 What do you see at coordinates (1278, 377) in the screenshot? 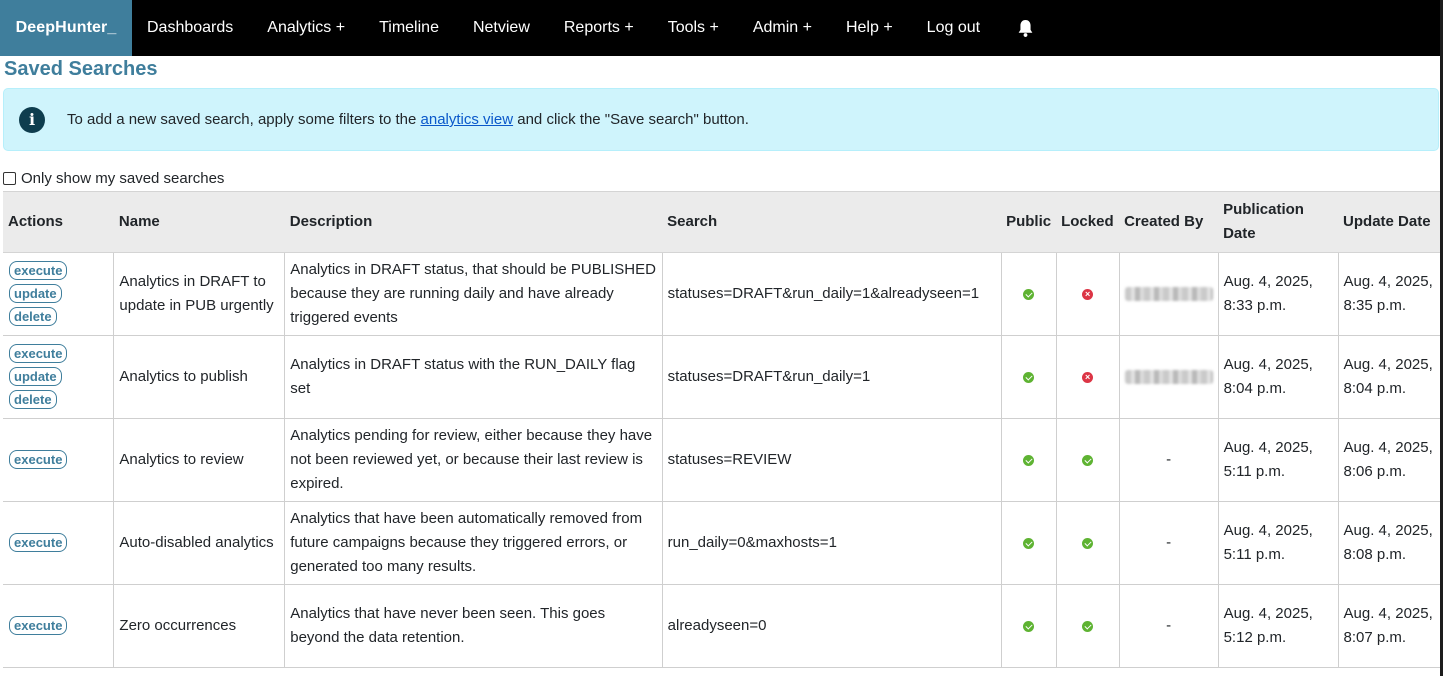
I see `publication-date-cell: Aug. 4, 2025, 8:04 p.m.` at bounding box center [1278, 377].